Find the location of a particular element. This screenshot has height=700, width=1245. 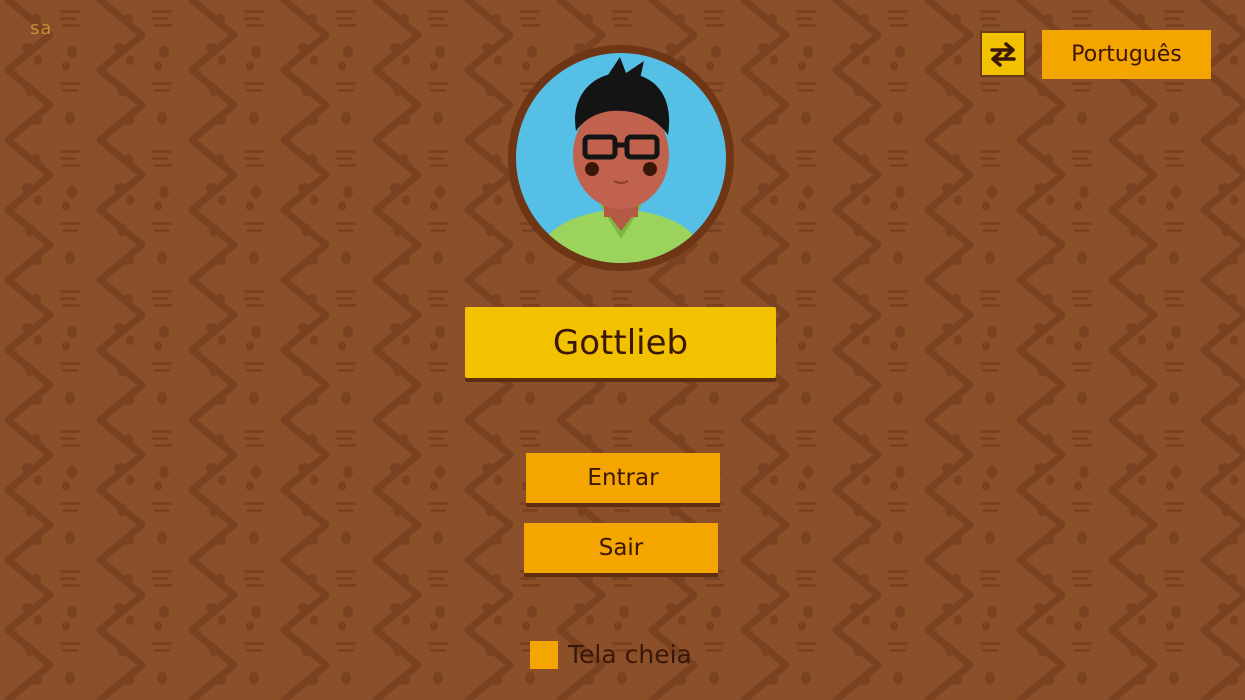

swap-language-button is located at coordinates (1003, 54).